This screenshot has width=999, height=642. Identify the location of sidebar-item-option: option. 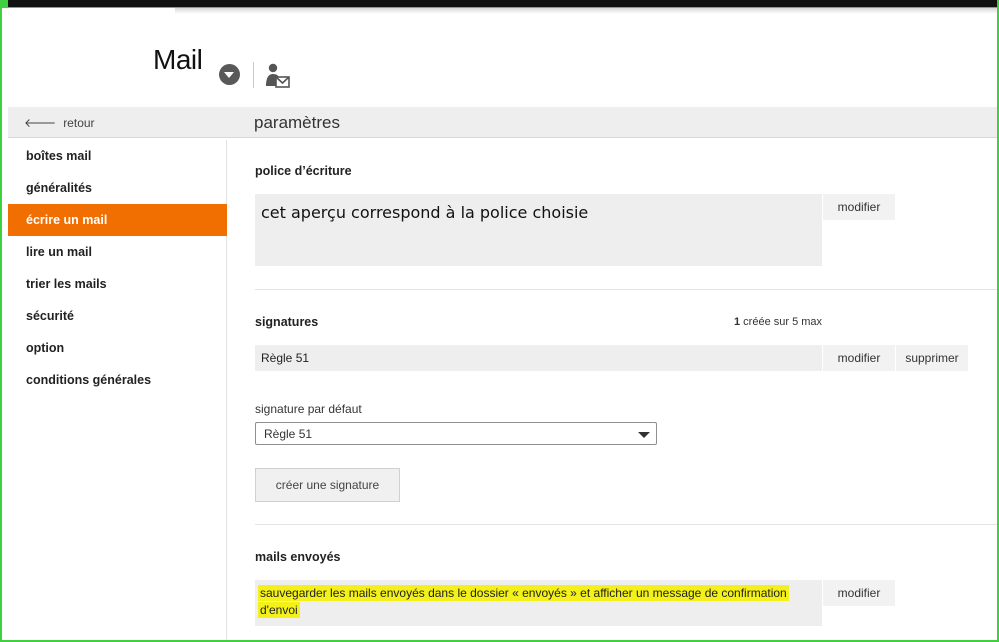
(117, 348).